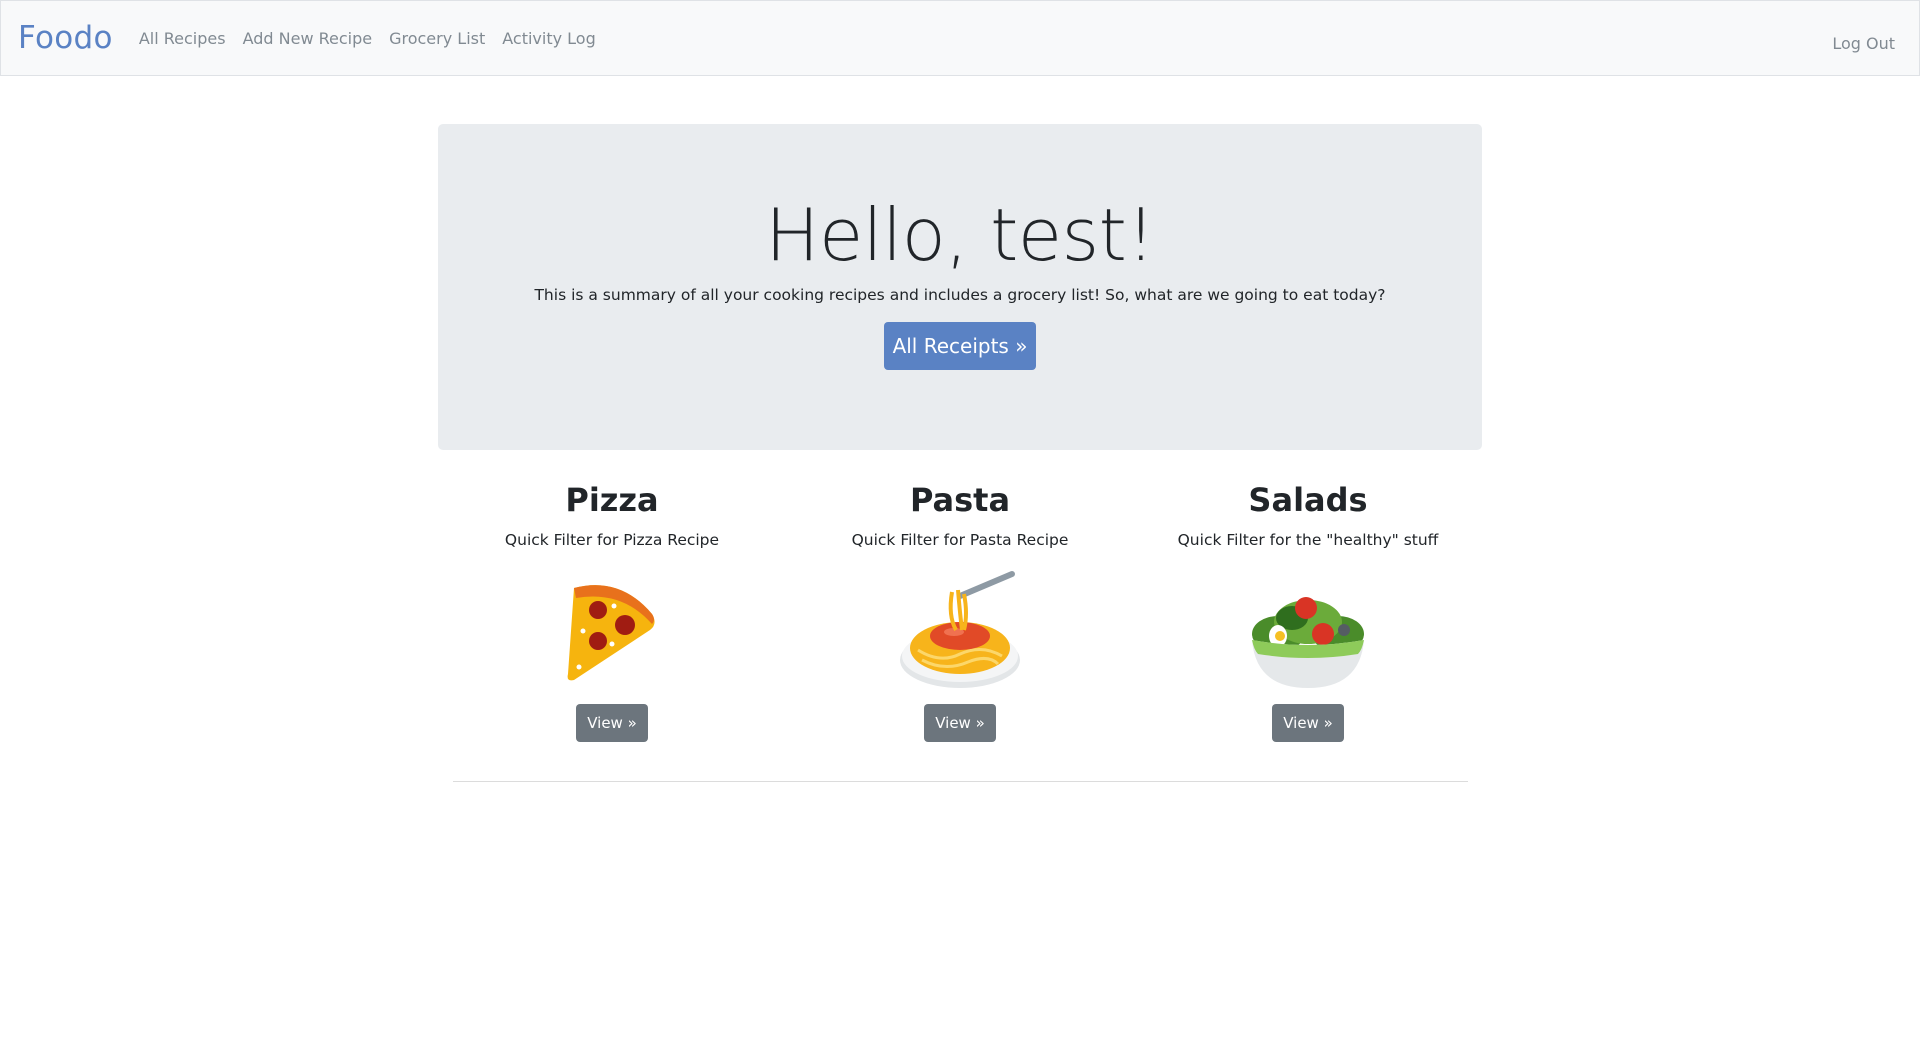 The height and width of the screenshot is (1061, 1920). Describe the element at coordinates (960, 346) in the screenshot. I see `all-receipts-button: All Receipts »` at that location.